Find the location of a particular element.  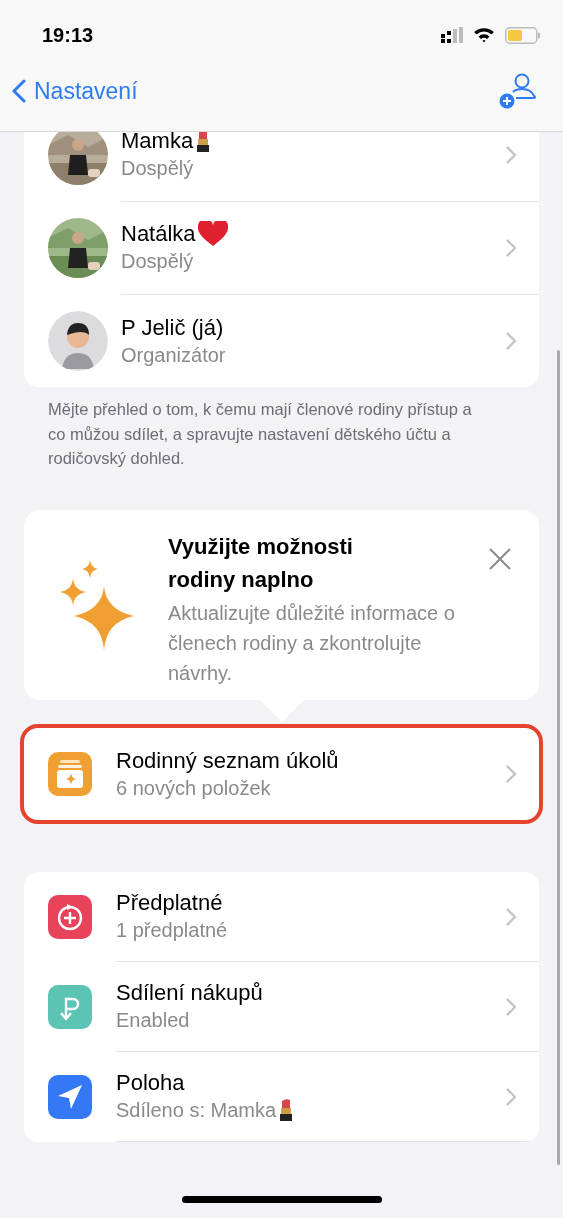

back-button: Nastavení is located at coordinates (75, 91).